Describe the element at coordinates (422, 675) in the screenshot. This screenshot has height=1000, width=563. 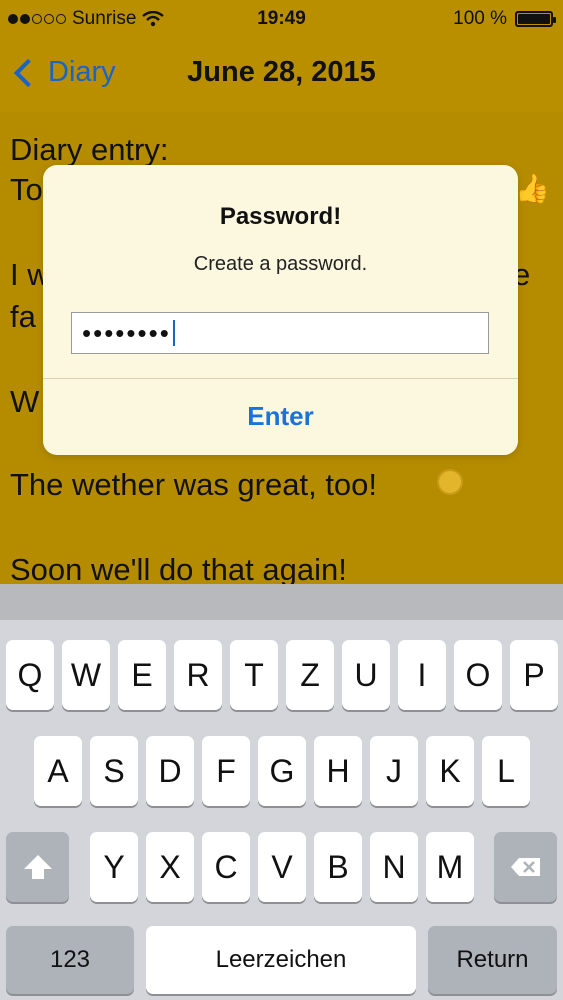
I see `key-i: I` at that location.